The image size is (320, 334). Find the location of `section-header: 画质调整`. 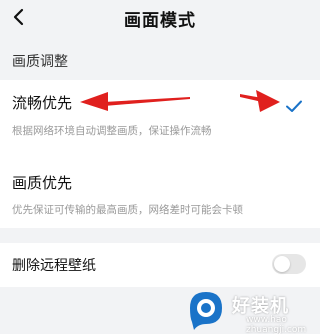

section-header: 画质调整 is located at coordinates (40, 62).